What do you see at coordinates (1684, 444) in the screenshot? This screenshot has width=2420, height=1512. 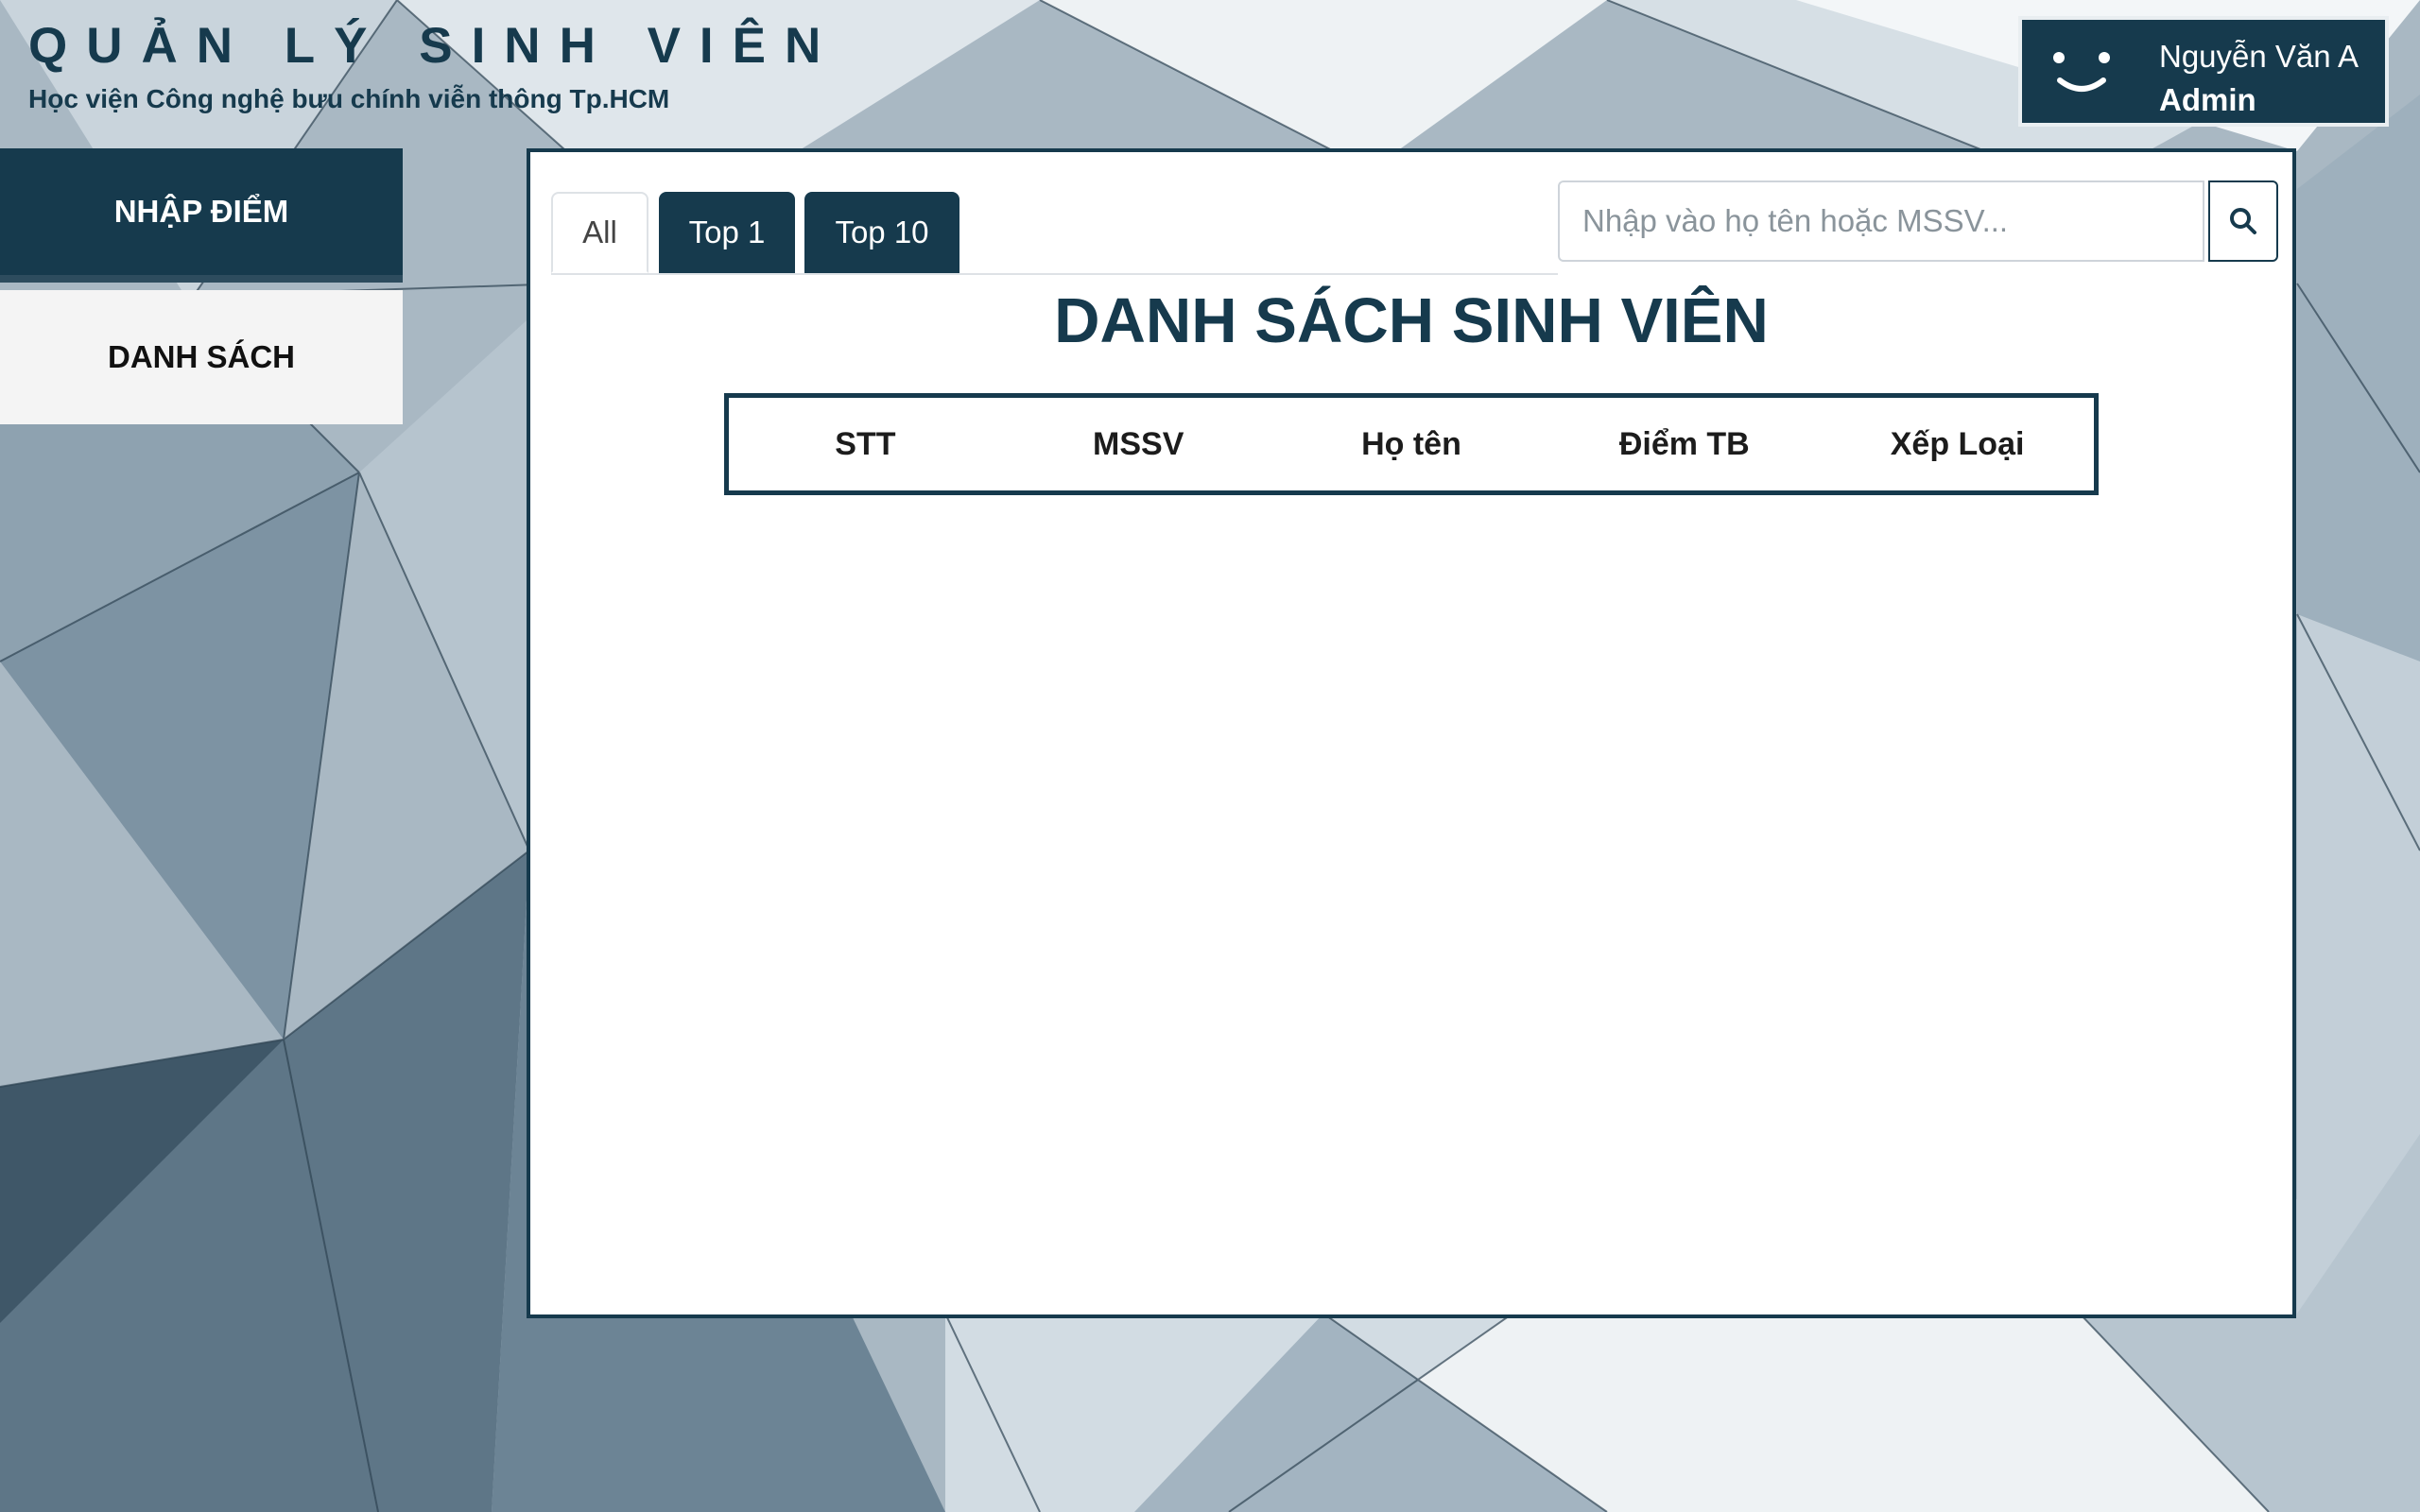 I see `column-header-diem-tb: Điểm TB` at bounding box center [1684, 444].